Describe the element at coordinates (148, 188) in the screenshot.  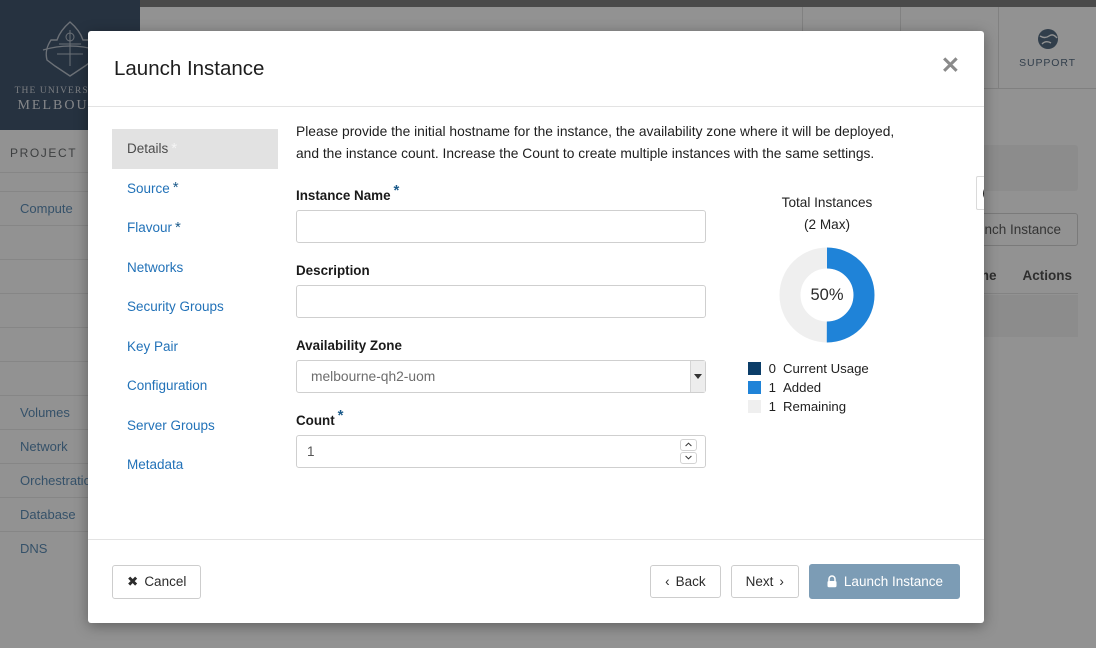
I see `wizard-step-source-label: Source` at that location.